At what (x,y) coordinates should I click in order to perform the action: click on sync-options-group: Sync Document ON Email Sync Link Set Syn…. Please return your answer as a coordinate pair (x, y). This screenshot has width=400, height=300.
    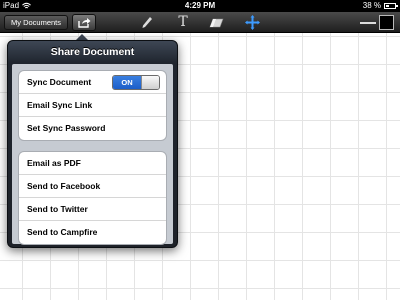
    Looking at the image, I should click on (92, 105).